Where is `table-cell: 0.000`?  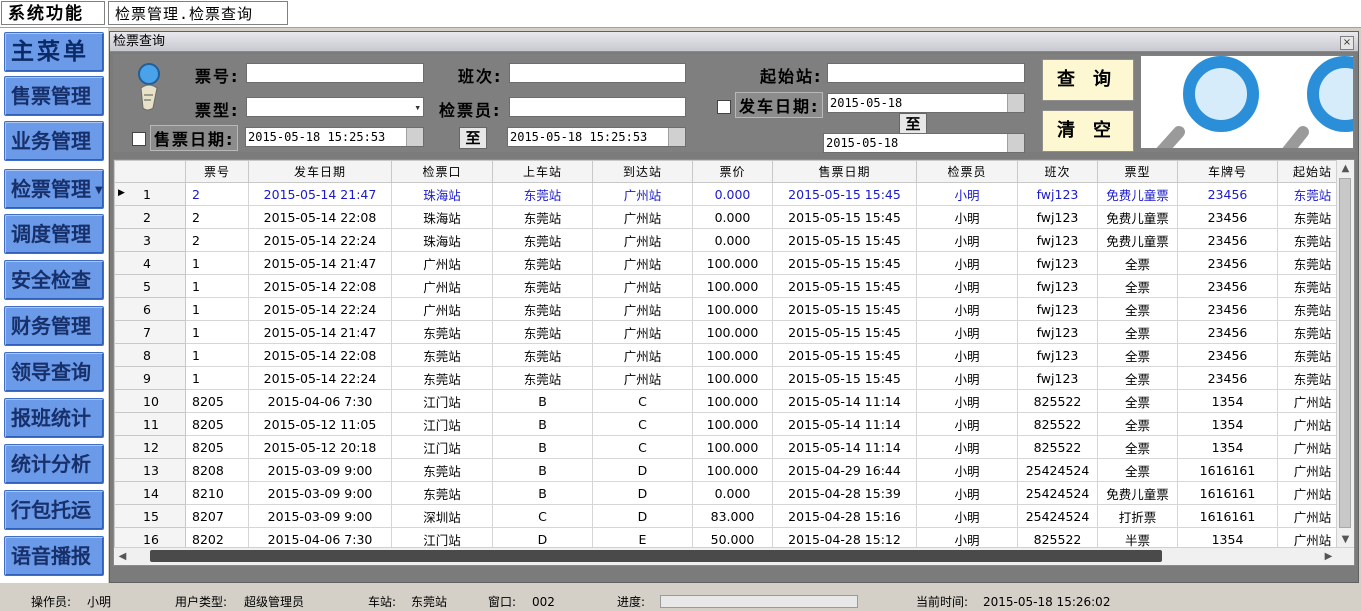 table-cell: 0.000 is located at coordinates (732, 194).